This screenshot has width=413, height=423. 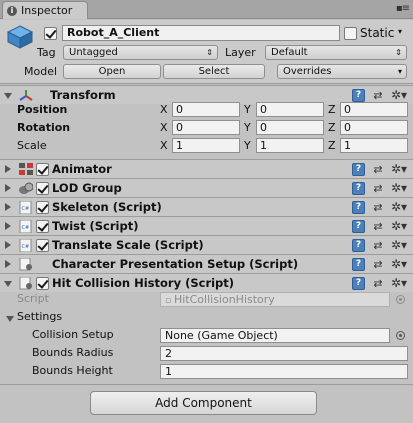 I want to click on position-x-label: X, so click(x=164, y=110).